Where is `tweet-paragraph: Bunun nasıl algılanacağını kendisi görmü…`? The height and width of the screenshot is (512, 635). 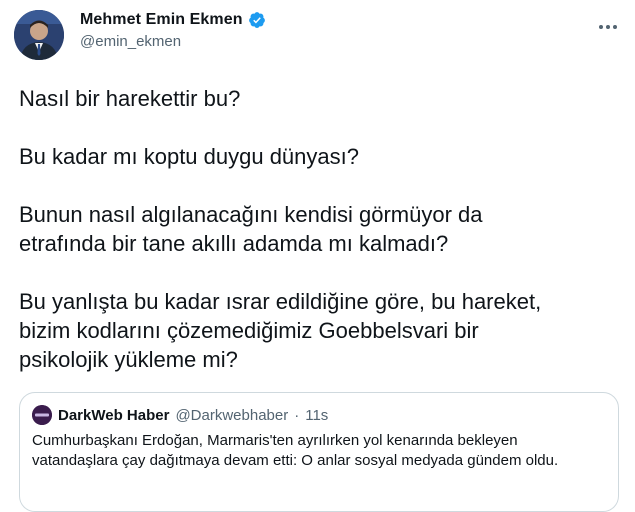 tweet-paragraph: Bunun nasıl algılanacağını kendisi görmü… is located at coordinates (251, 229).